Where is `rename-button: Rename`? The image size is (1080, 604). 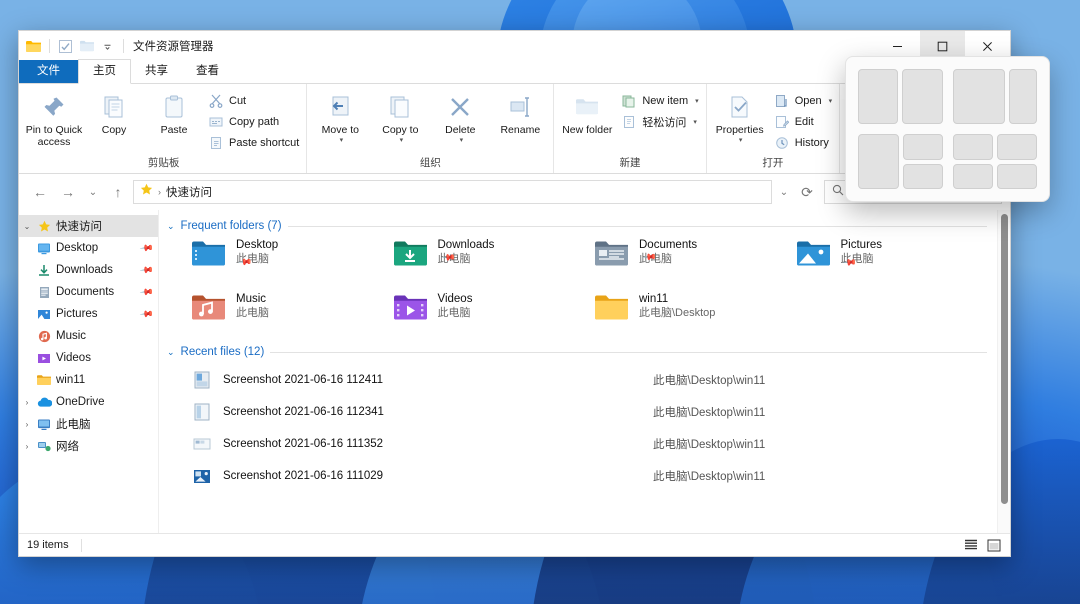 rename-button: Rename is located at coordinates (520, 111).